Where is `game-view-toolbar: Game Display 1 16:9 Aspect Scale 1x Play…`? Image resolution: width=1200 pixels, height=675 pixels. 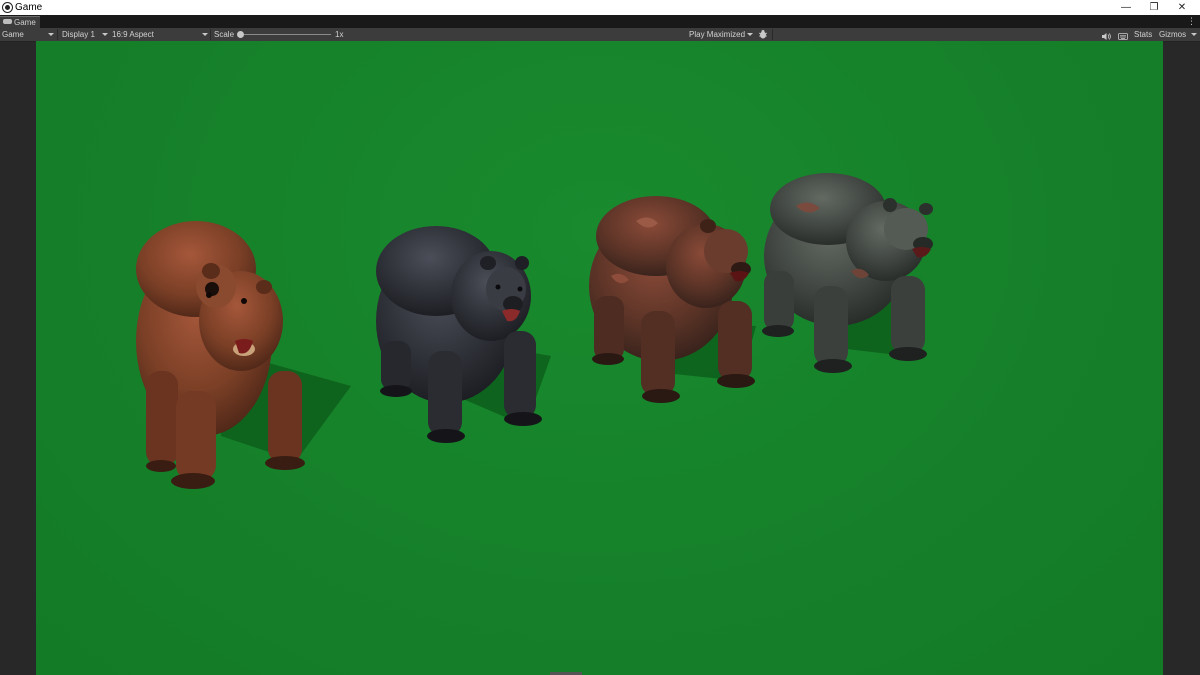 game-view-toolbar: Game Display 1 16:9 Aspect Scale 1x Play… is located at coordinates (600, 35).